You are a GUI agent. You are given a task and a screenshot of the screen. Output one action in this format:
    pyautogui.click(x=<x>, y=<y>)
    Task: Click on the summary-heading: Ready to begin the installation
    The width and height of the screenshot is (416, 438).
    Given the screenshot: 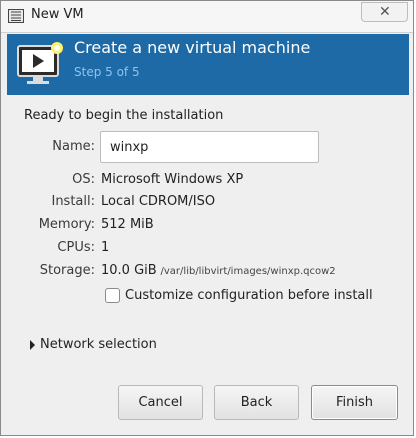 What is the action you would take?
    pyautogui.click(x=124, y=115)
    